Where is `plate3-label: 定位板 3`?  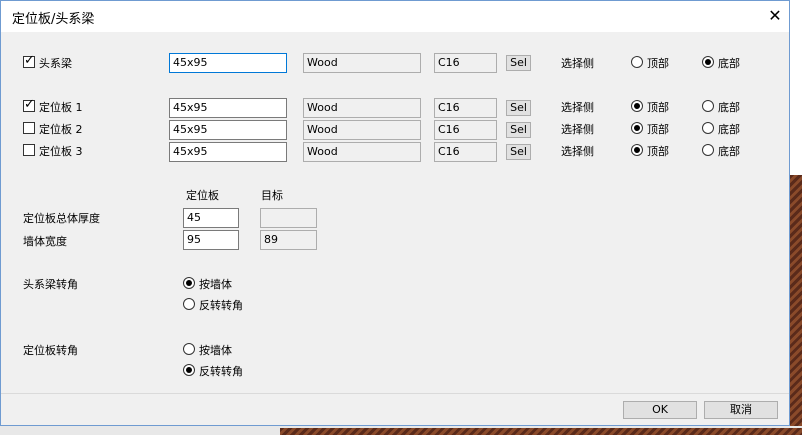
plate3-label: 定位板 3 is located at coordinates (61, 151).